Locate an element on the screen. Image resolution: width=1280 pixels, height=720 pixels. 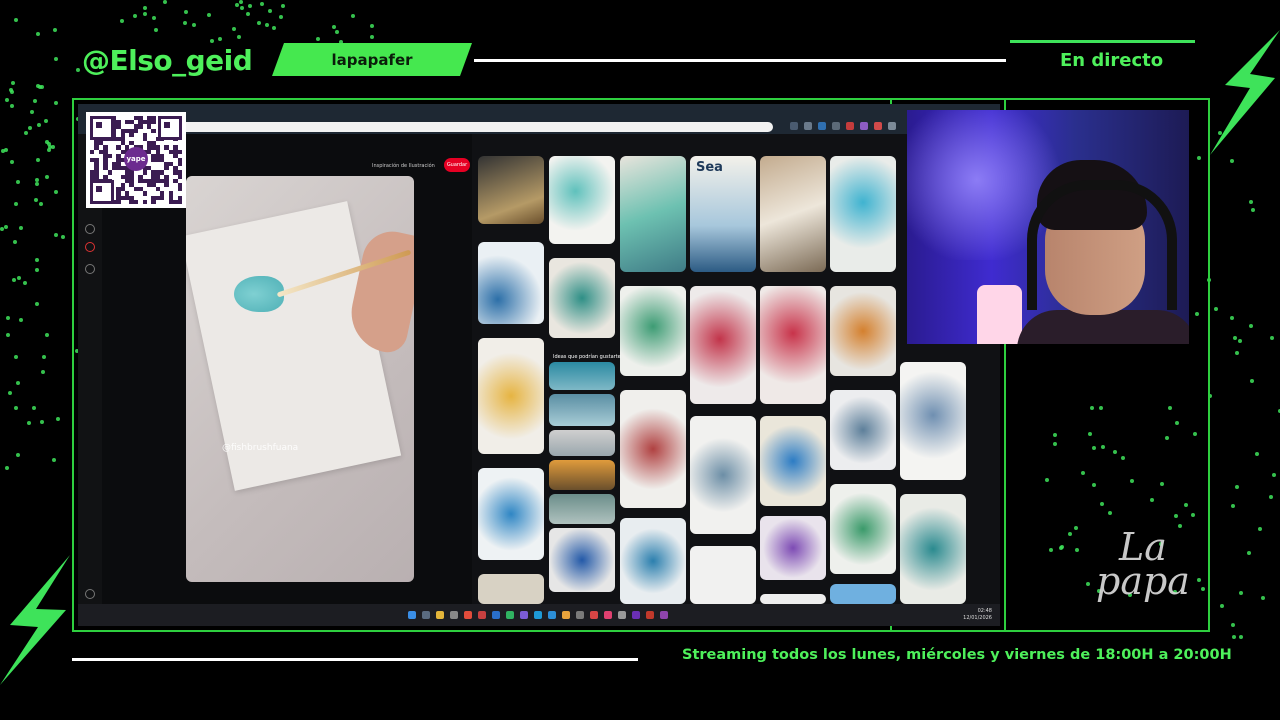
board-selector: Inspiración de Ilustración is located at coordinates (403, 166).